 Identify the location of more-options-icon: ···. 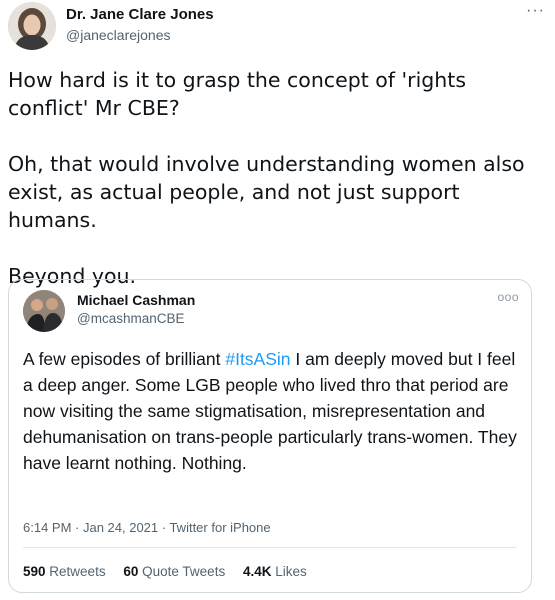
(535, 11).